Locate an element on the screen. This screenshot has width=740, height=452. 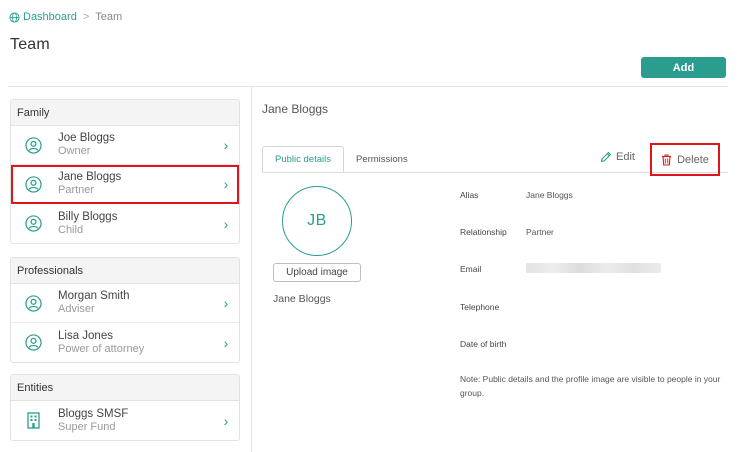
field-label-telephone: Telephone is located at coordinates (480, 307).